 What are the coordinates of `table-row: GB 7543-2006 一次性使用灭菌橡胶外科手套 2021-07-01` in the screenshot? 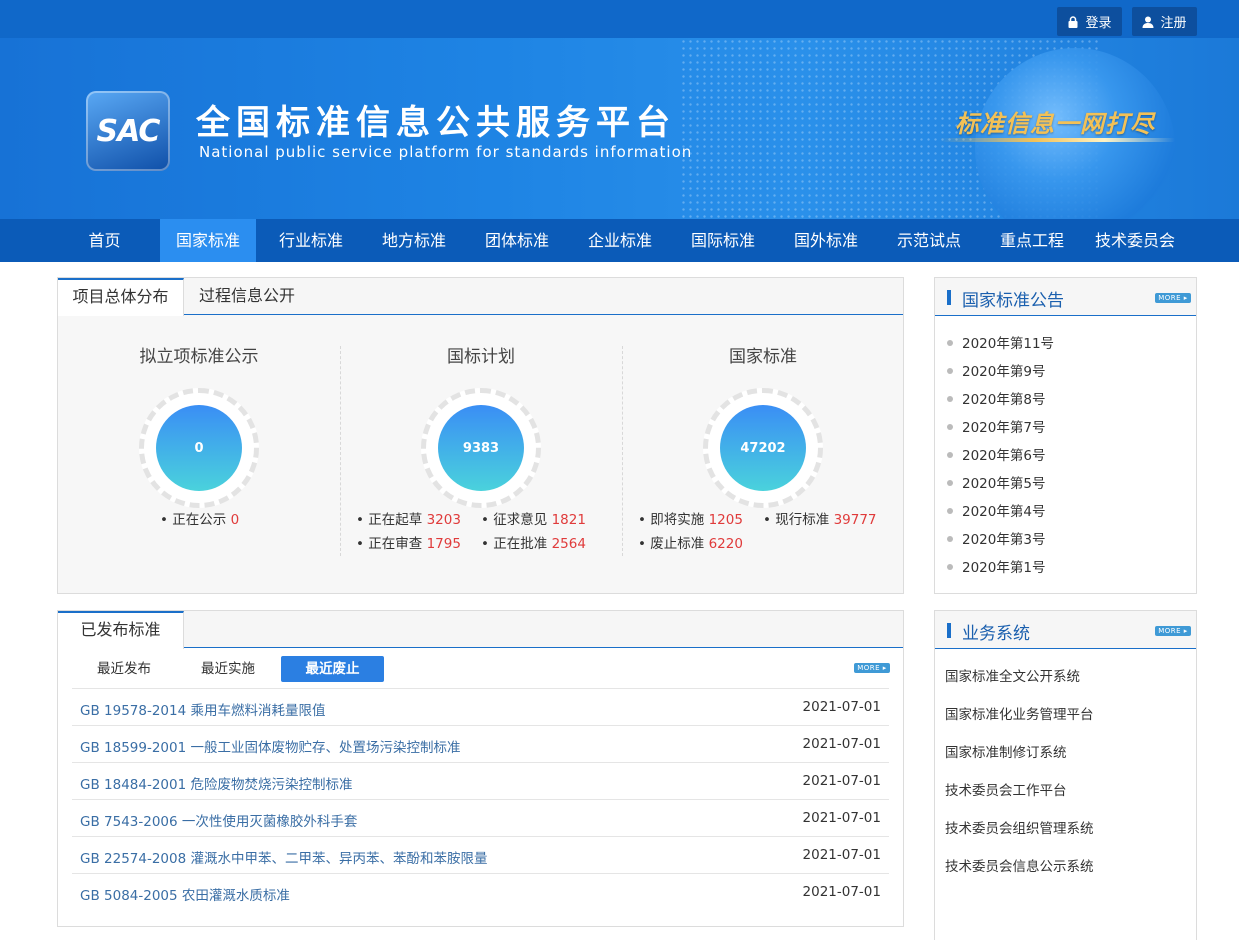 It's located at (480, 817).